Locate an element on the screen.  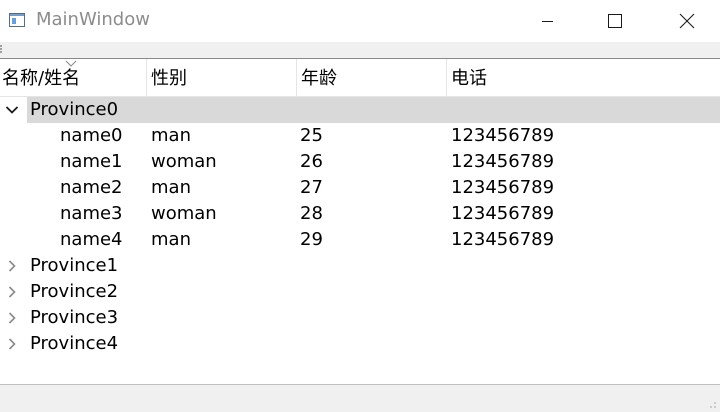
header-gender: 性别 is located at coordinates (222, 77).